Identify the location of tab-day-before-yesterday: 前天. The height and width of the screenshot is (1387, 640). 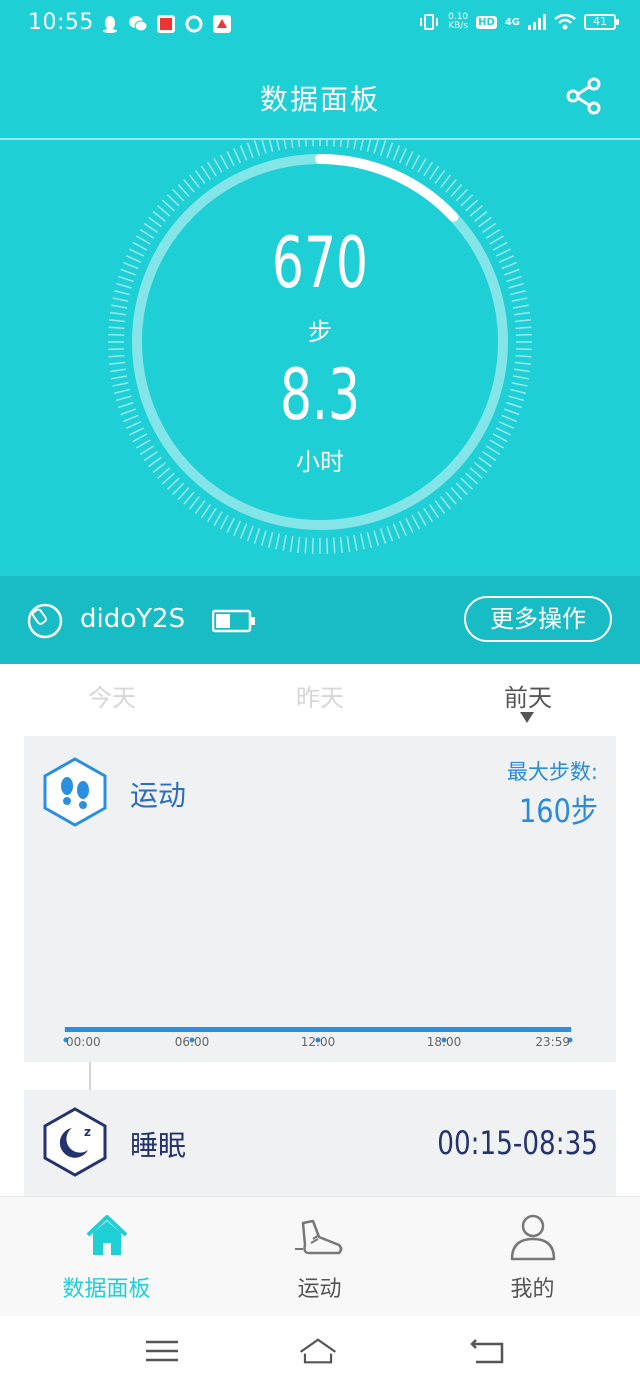
(528, 695).